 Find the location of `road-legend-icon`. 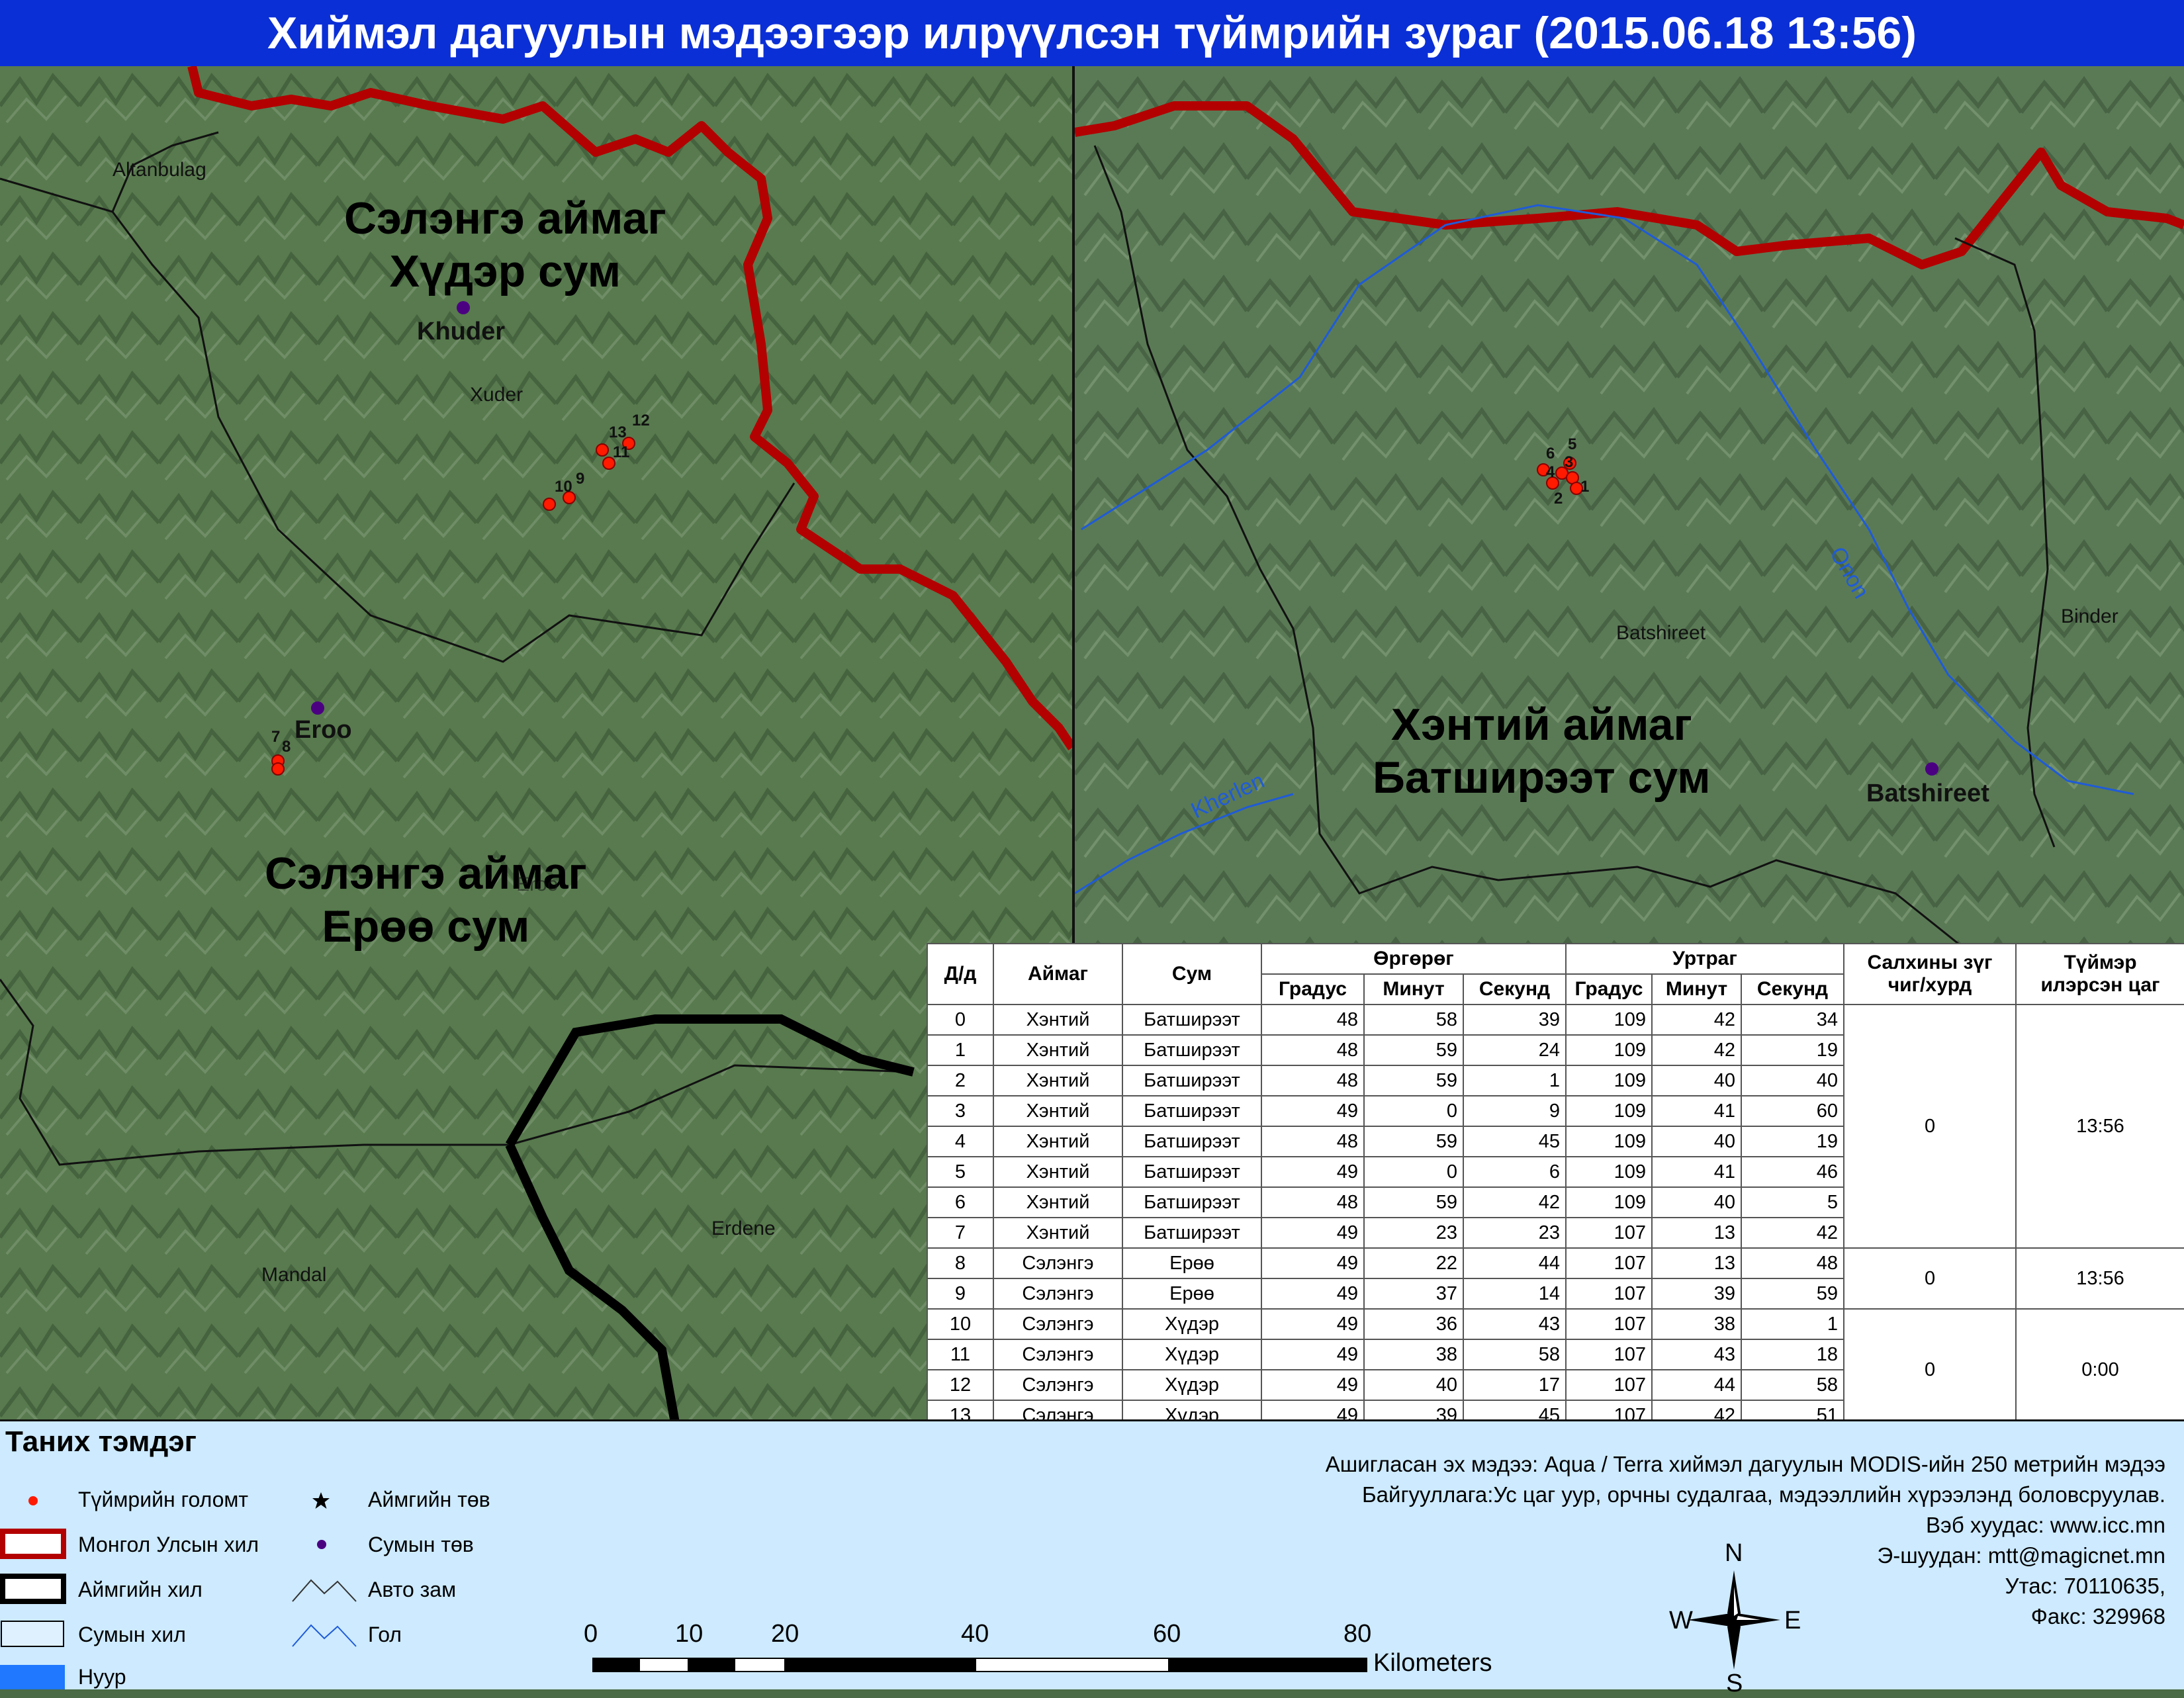

road-legend-icon is located at coordinates (324, 1591).